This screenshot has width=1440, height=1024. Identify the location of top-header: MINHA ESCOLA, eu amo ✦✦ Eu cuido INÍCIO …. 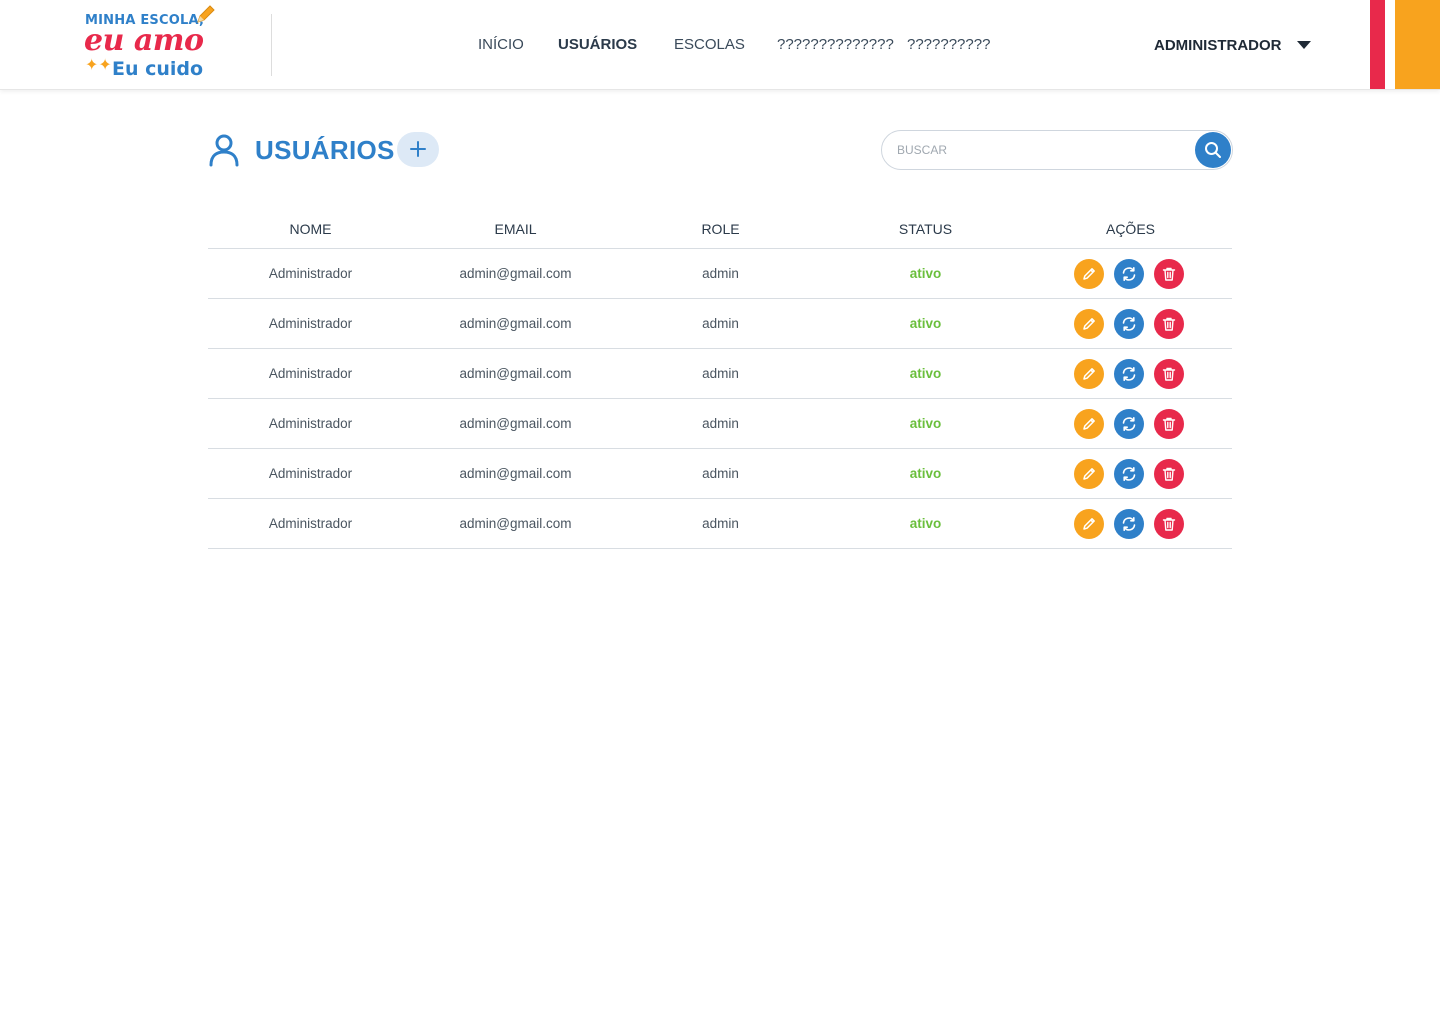
(720, 45).